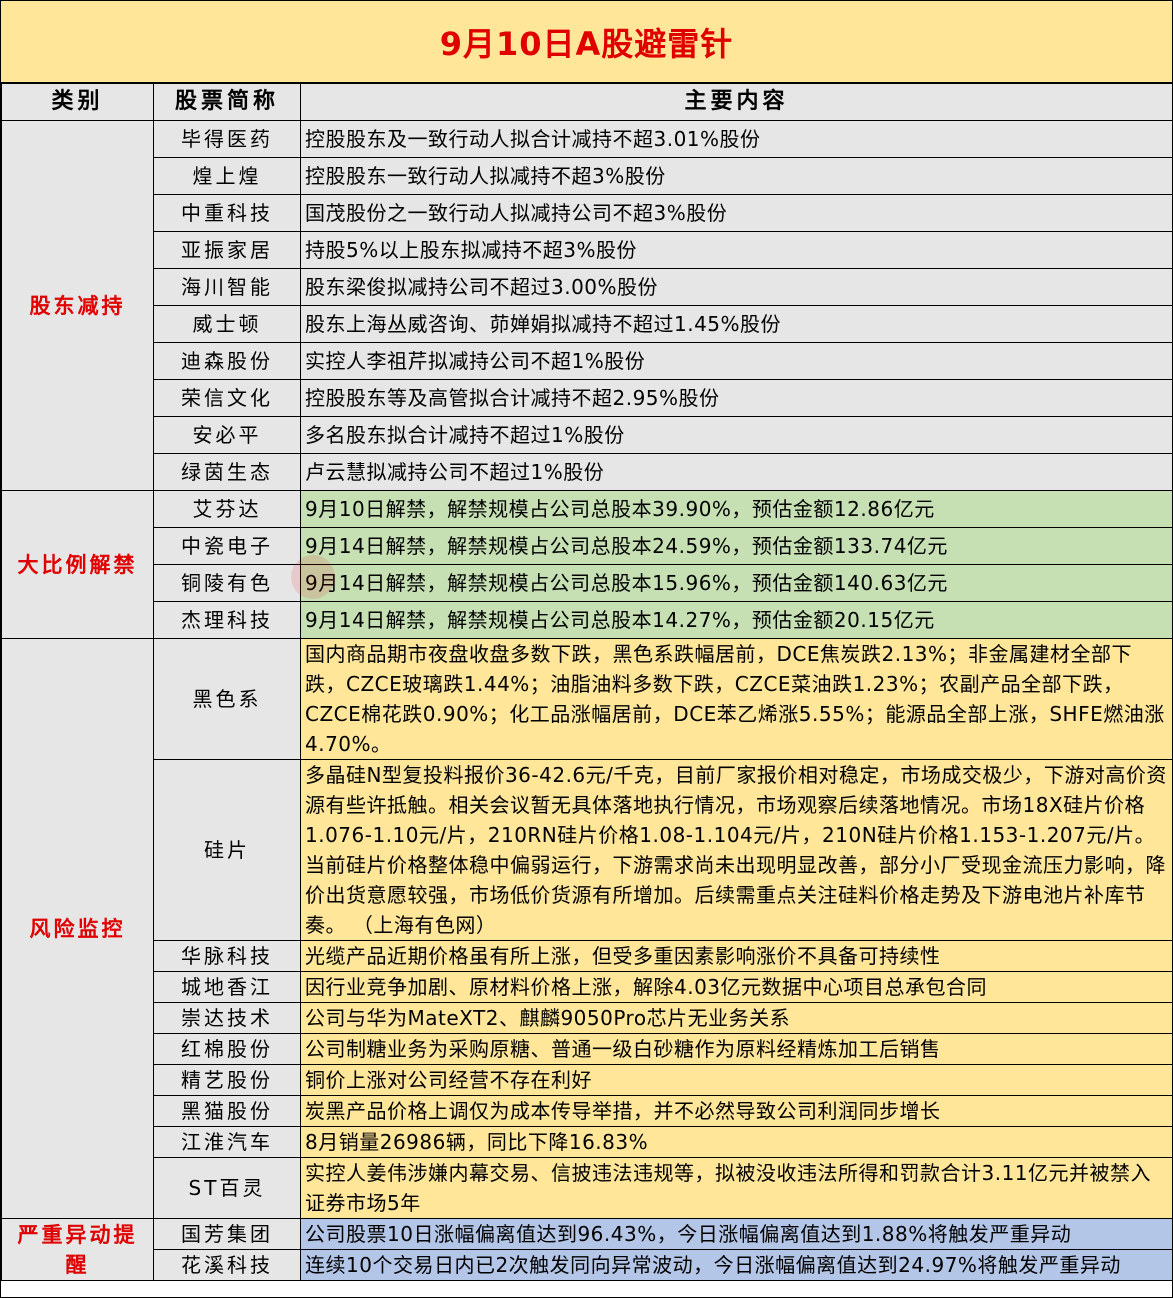 The image size is (1173, 1298). Describe the element at coordinates (227, 1111) in the screenshot. I see `stock-name: 黑猫股份` at that location.